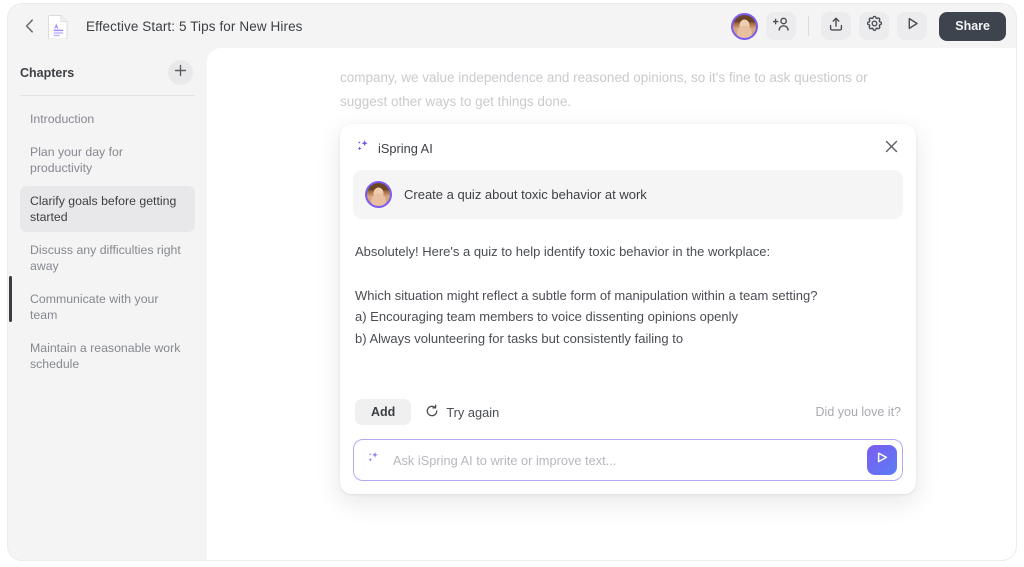  Describe the element at coordinates (628, 274) in the screenshot. I see `ai-answer-spacer` at that location.